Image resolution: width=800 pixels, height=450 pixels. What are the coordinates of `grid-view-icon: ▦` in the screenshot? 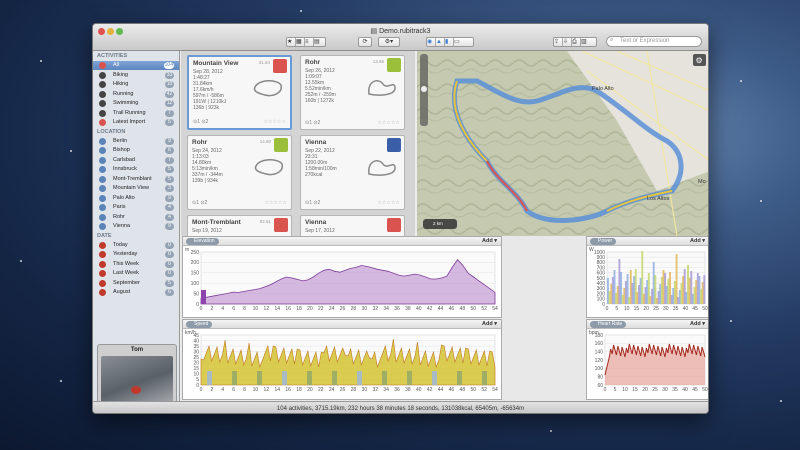 It's located at (300, 42).